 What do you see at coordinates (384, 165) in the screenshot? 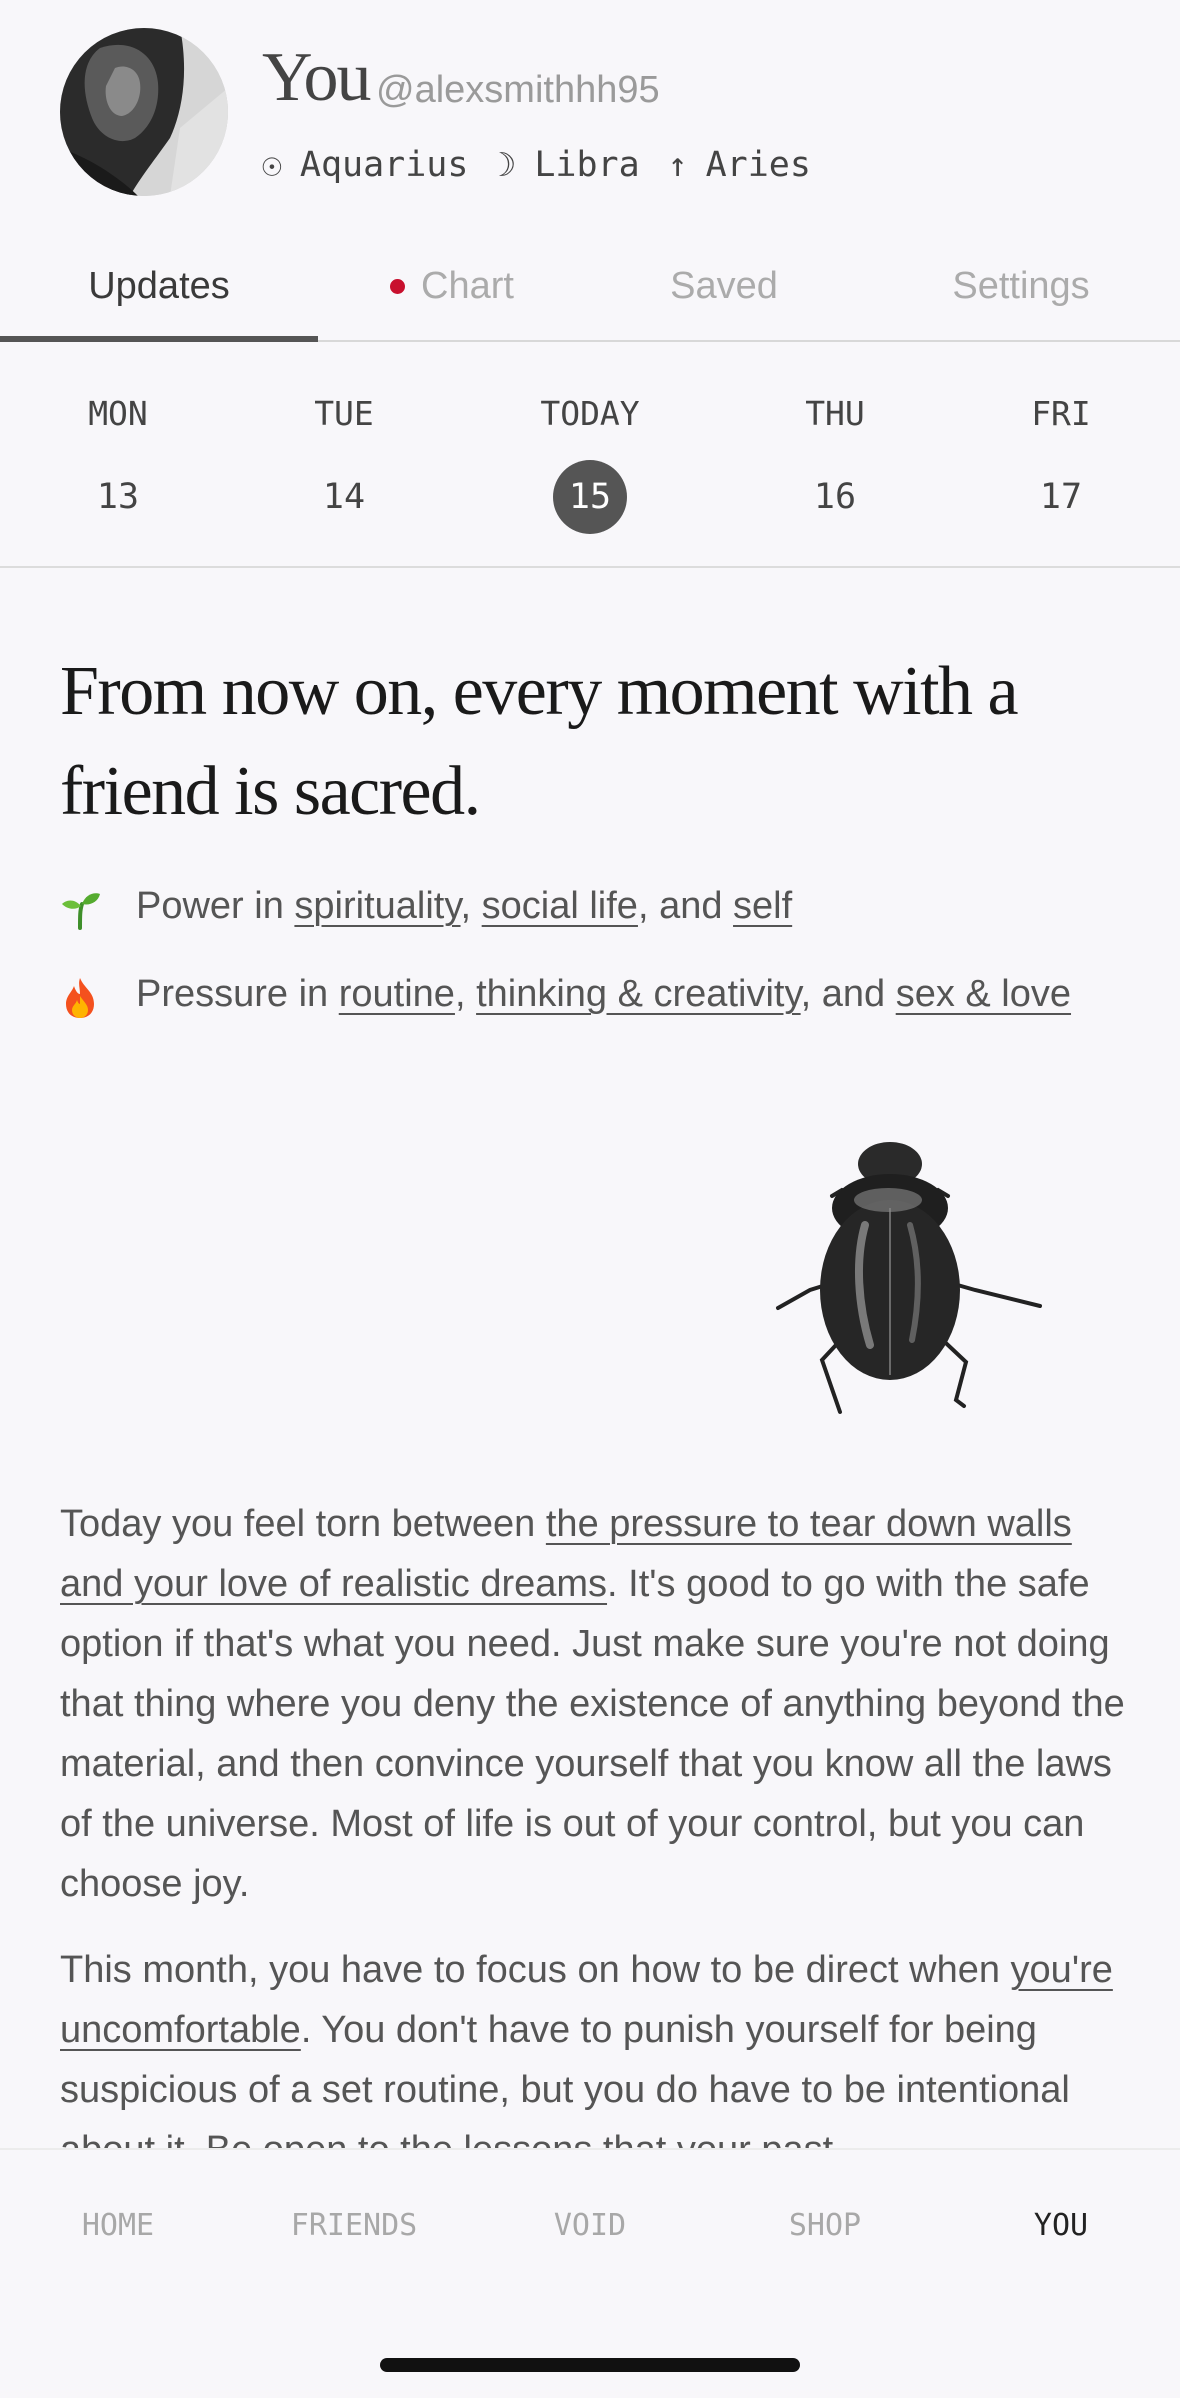
I see `sun-sign: Aquarius` at bounding box center [384, 165].